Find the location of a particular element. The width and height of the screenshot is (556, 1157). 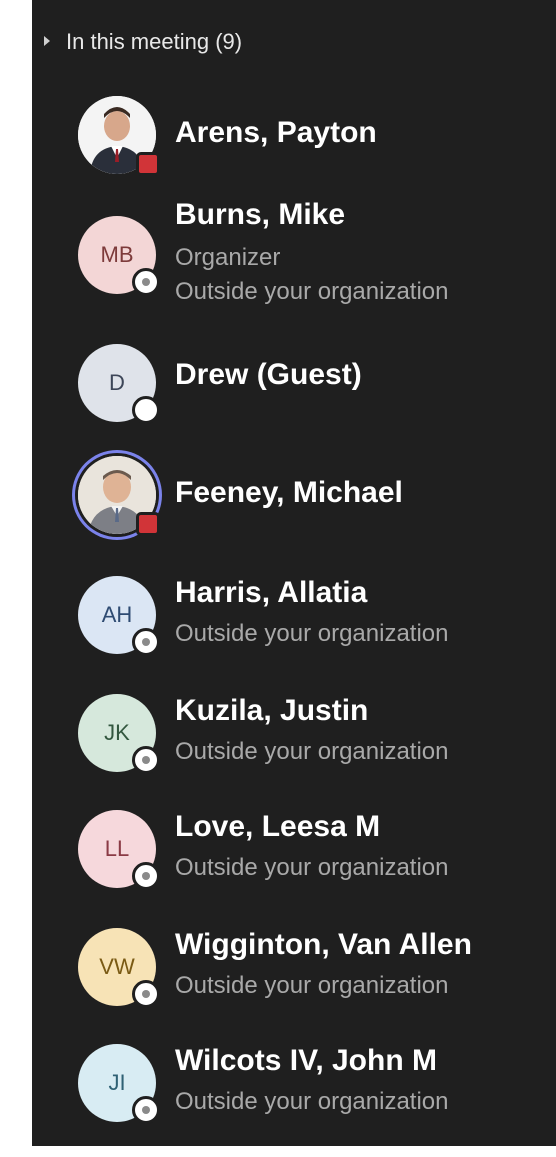

avatar: LL is located at coordinates (119, 850).